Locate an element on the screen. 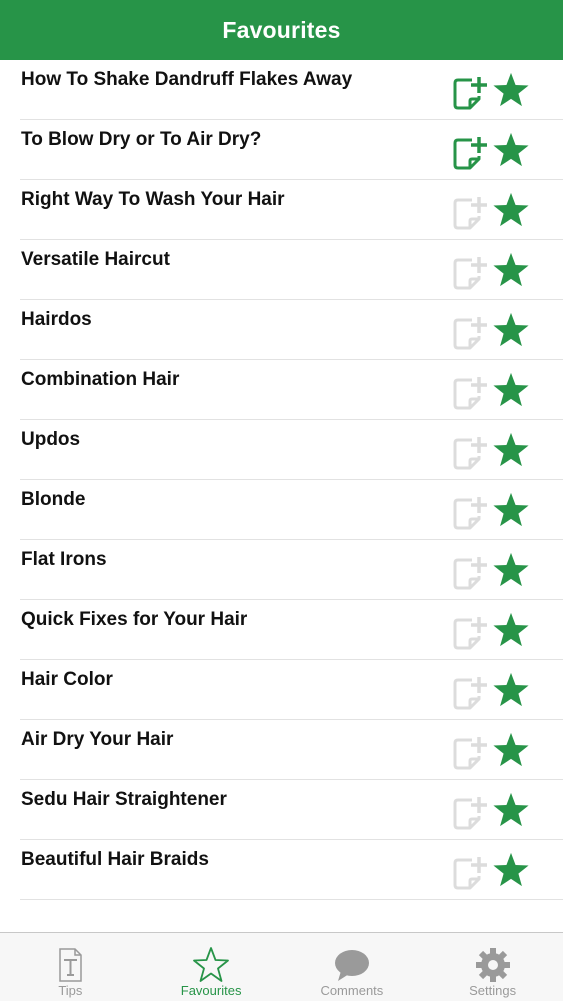 The image size is (563, 1001). page-title: Favourites is located at coordinates (281, 29).